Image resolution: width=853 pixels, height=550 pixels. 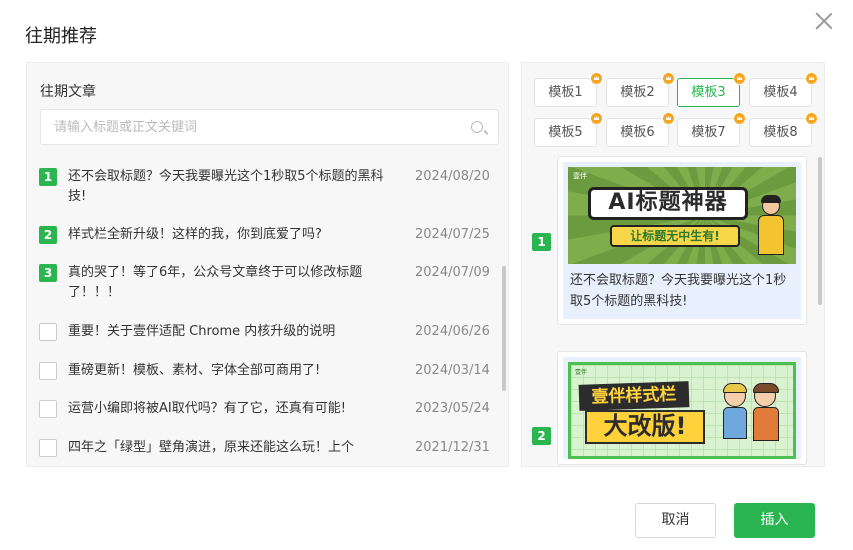 What do you see at coordinates (195, 234) in the screenshot?
I see `article-title: 样式栏全新升级！这样的我，你到底爱了吗?` at bounding box center [195, 234].